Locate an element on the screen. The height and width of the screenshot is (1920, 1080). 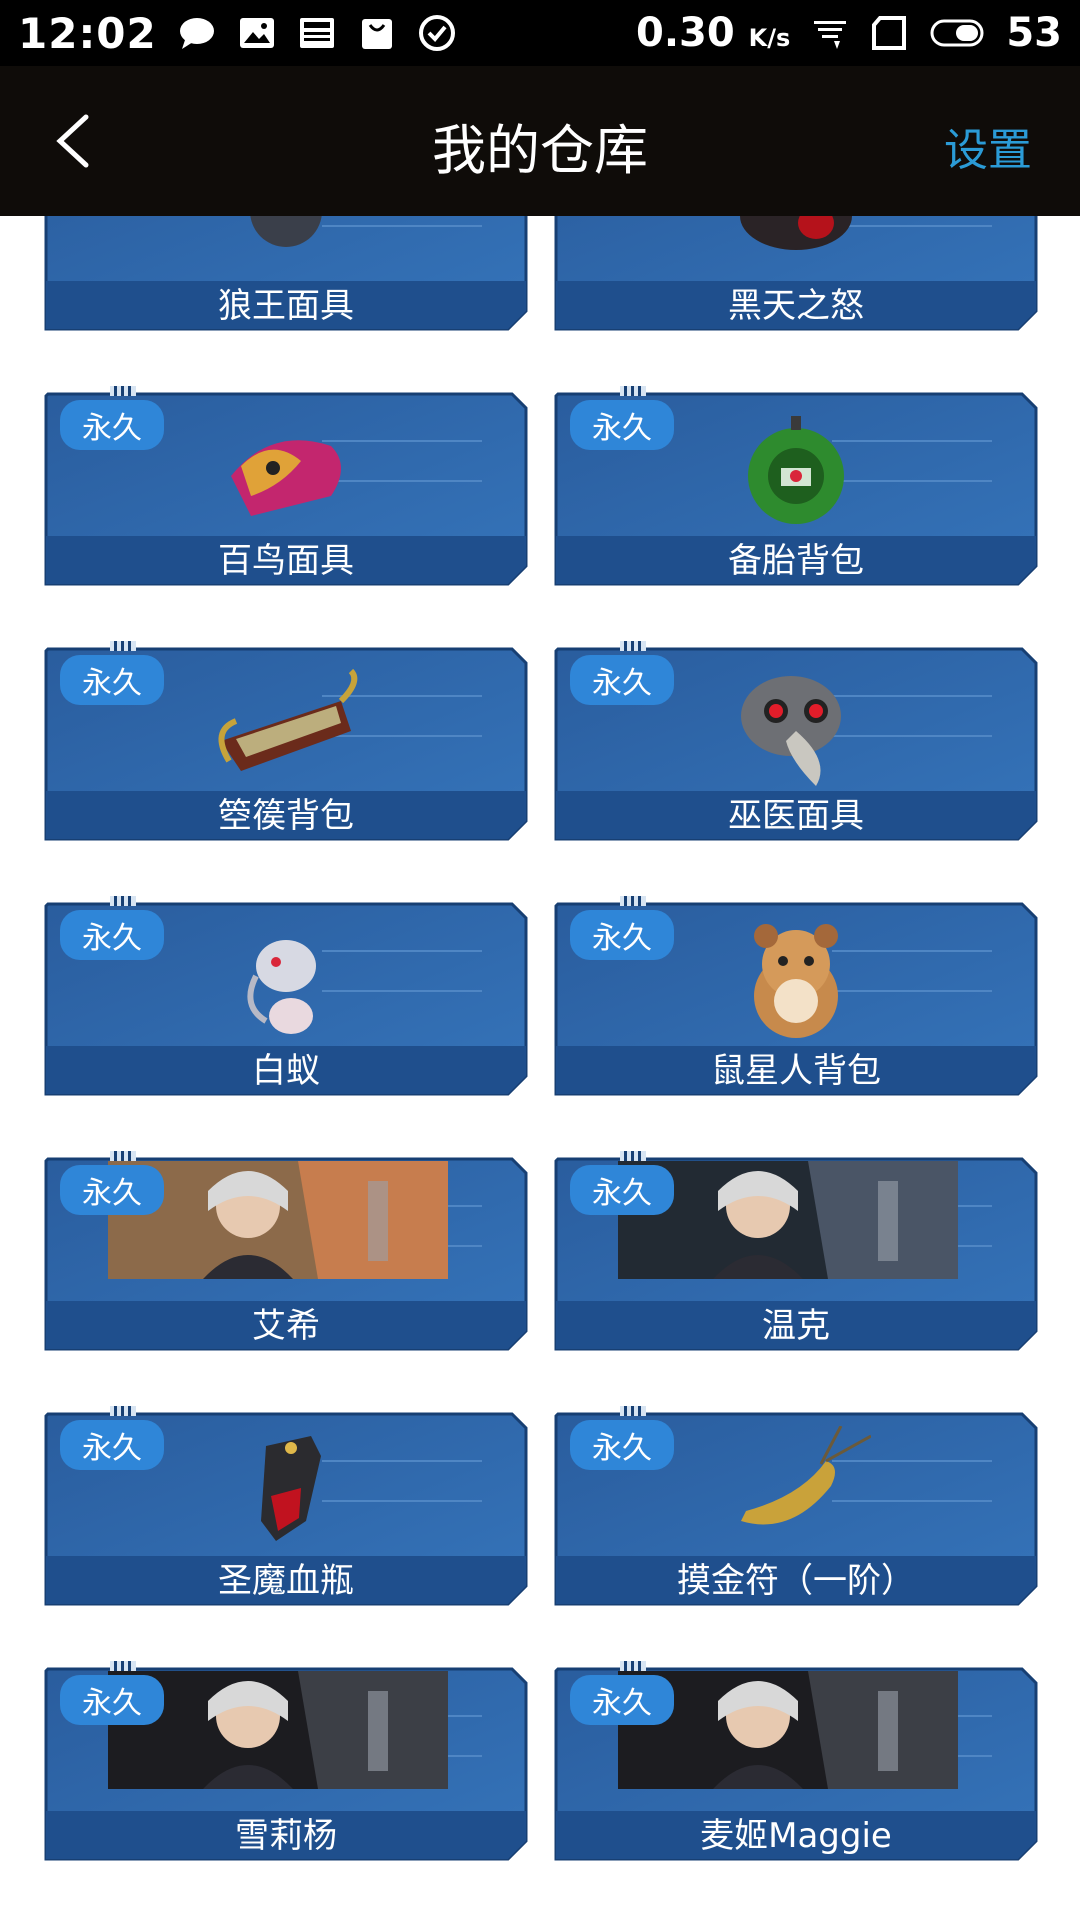
warehouse-item-card: 永久圣魔血瓶 is located at coordinates (286, 1506).